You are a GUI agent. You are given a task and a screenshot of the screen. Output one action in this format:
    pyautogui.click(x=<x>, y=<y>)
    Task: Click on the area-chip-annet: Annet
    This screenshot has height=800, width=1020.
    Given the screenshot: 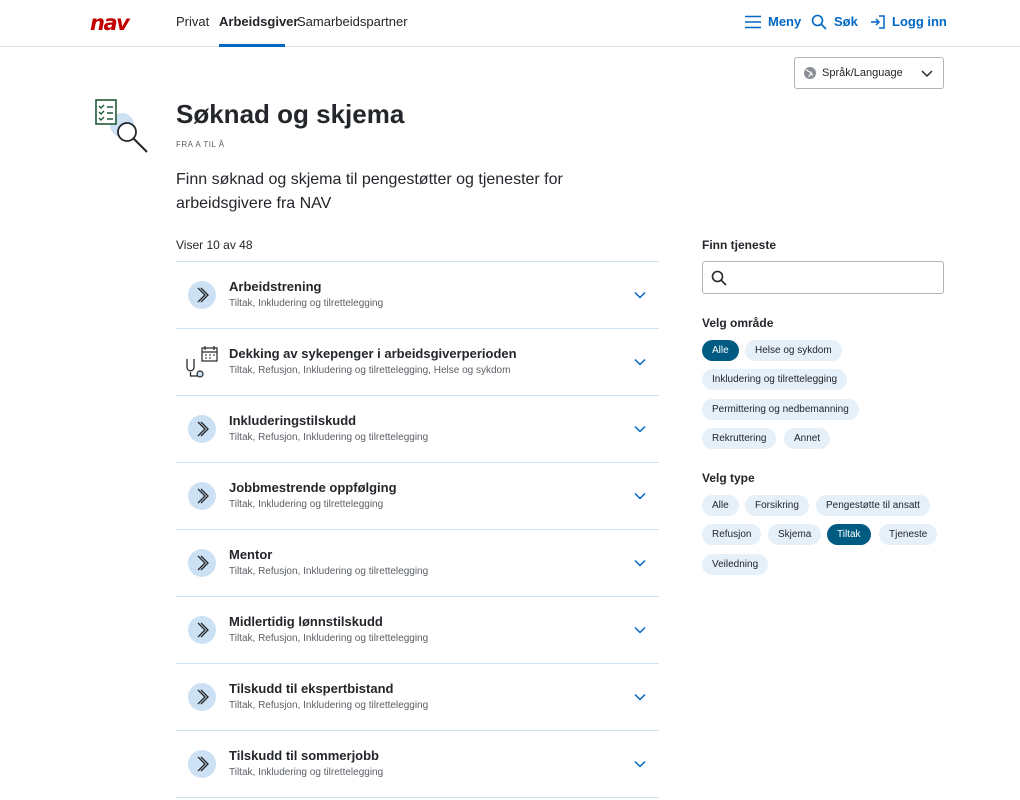 What is the action you would take?
    pyautogui.click(x=807, y=438)
    